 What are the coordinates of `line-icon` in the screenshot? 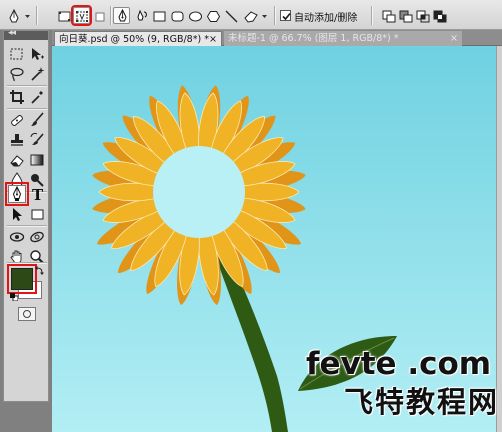 It's located at (231, 16).